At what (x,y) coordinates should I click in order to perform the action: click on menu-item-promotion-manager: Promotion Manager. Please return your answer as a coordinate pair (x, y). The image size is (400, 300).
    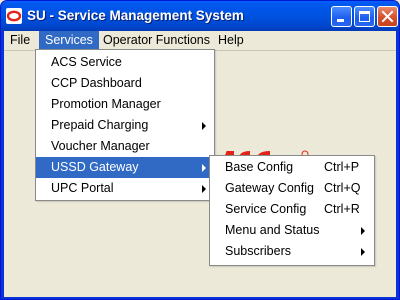
    Looking at the image, I should click on (125, 104).